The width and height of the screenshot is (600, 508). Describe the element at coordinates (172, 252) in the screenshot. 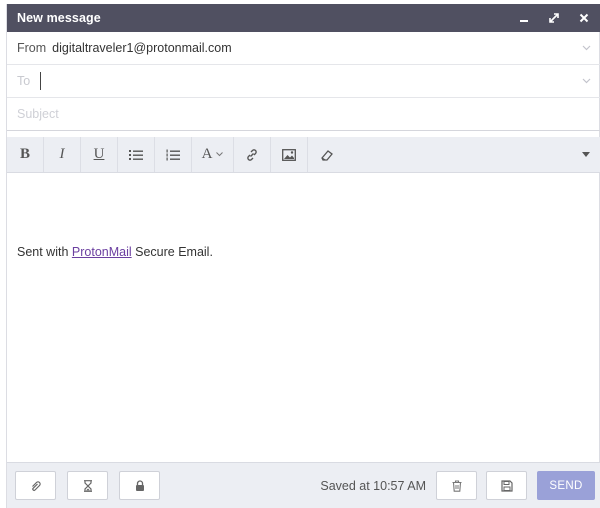

I see `signature-suffix: Secure Email.` at that location.